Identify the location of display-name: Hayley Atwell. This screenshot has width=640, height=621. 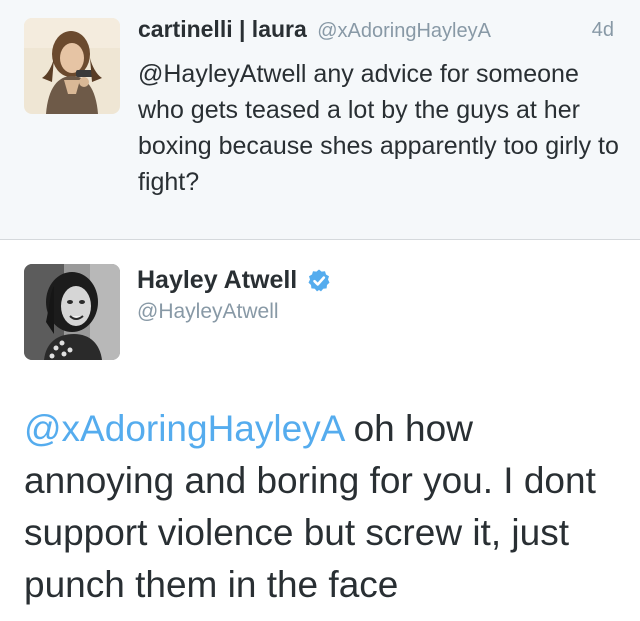
(217, 280).